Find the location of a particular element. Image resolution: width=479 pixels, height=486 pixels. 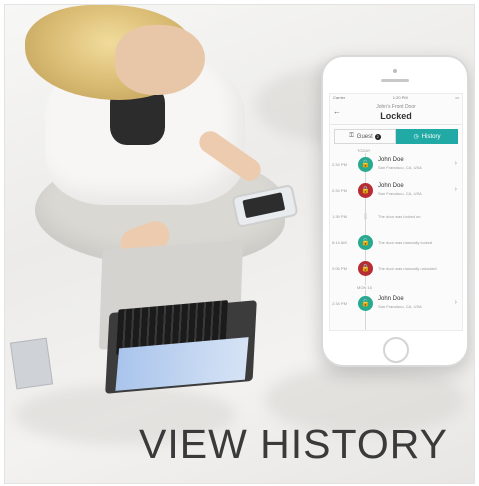

day-label: MON 15 is located at coordinates (364, 287).